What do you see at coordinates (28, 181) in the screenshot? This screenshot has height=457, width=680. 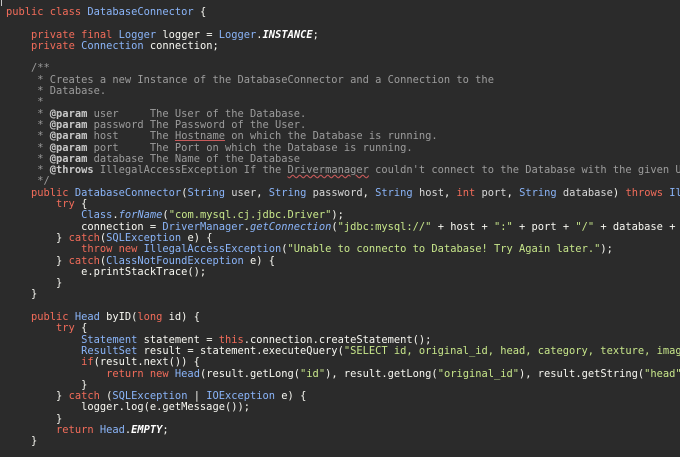 I see `code-token: */` at bounding box center [28, 181].